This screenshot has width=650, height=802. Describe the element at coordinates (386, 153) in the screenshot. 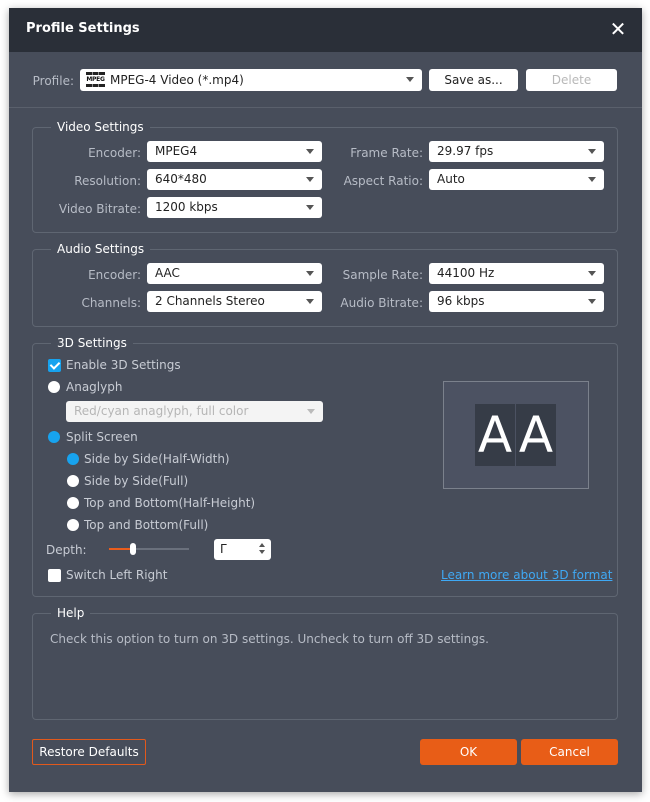

I see `frame-rate-label: Frame Rate:` at that location.